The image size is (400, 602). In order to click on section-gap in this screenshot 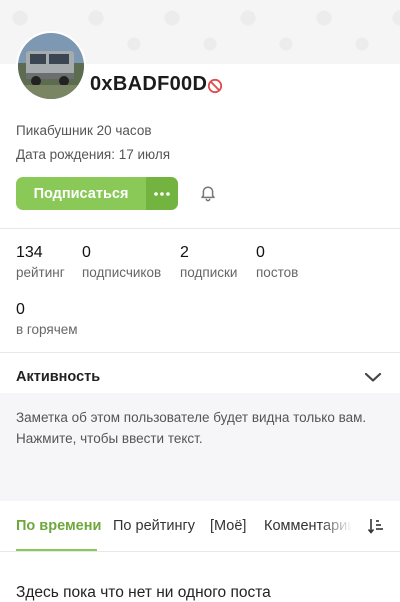, I will do `click(200, 484)`.